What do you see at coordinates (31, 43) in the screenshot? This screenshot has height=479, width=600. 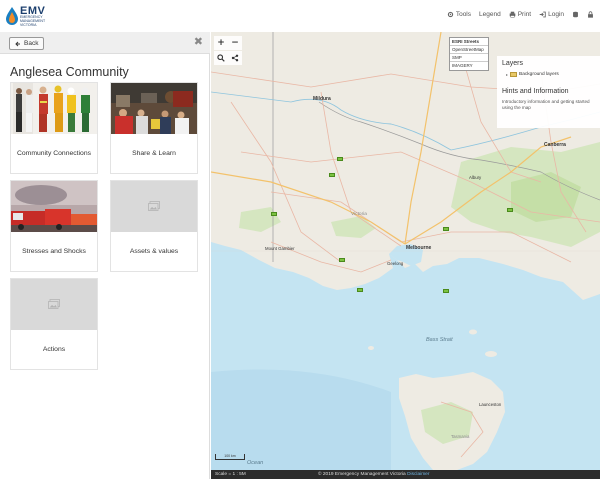 I see `back-label: Back` at bounding box center [31, 43].